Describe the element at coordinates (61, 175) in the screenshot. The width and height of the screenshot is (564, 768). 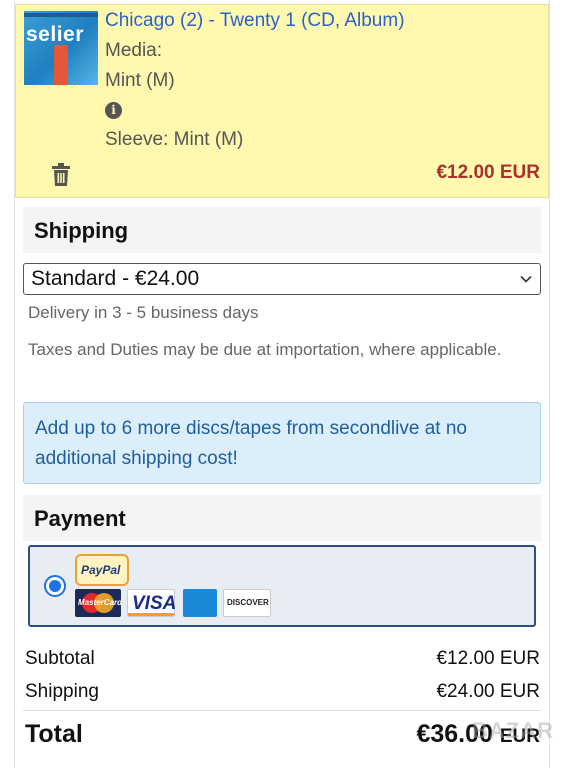
I see `trash-icon` at that location.